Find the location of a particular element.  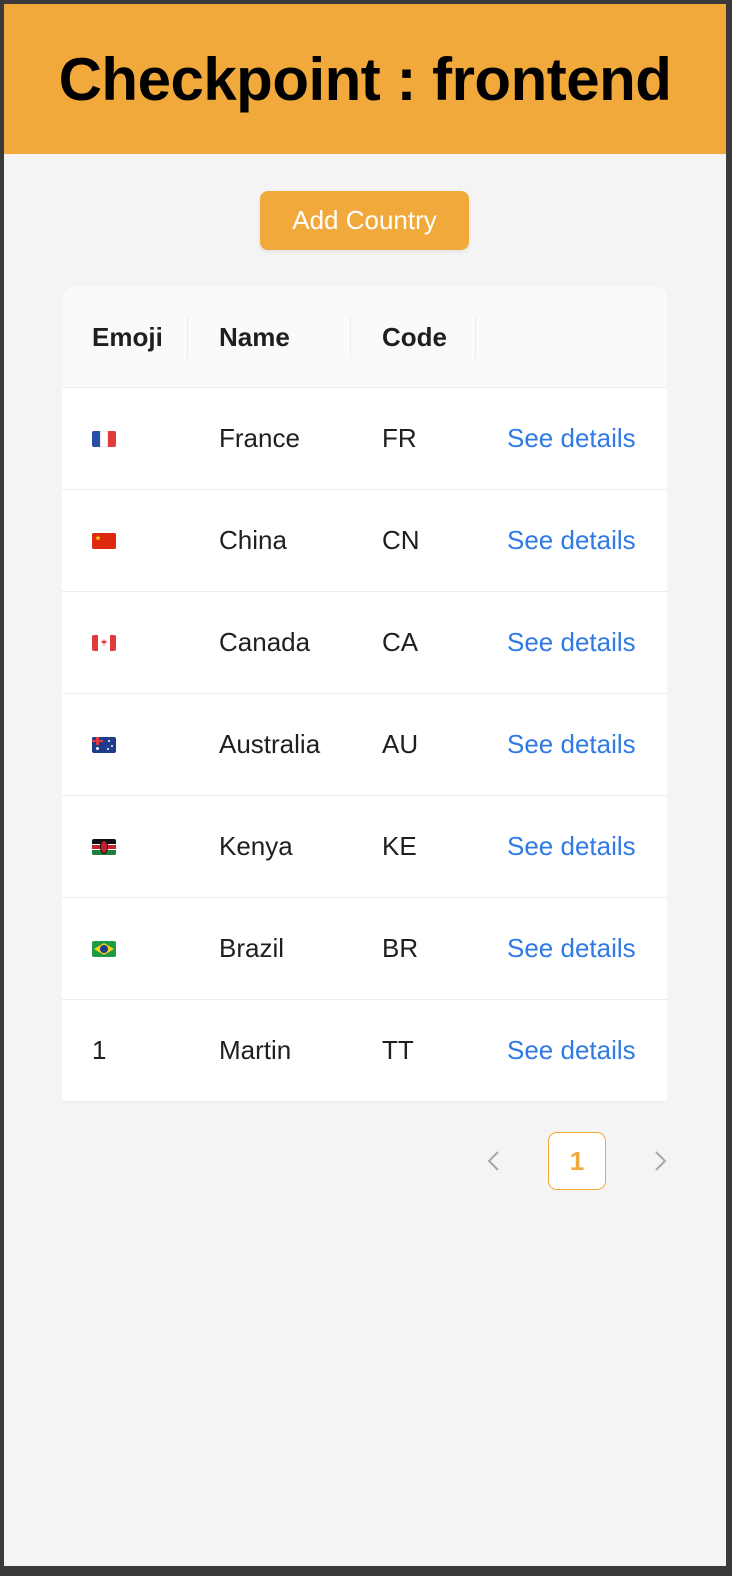

cell-code: FR is located at coordinates (399, 438).